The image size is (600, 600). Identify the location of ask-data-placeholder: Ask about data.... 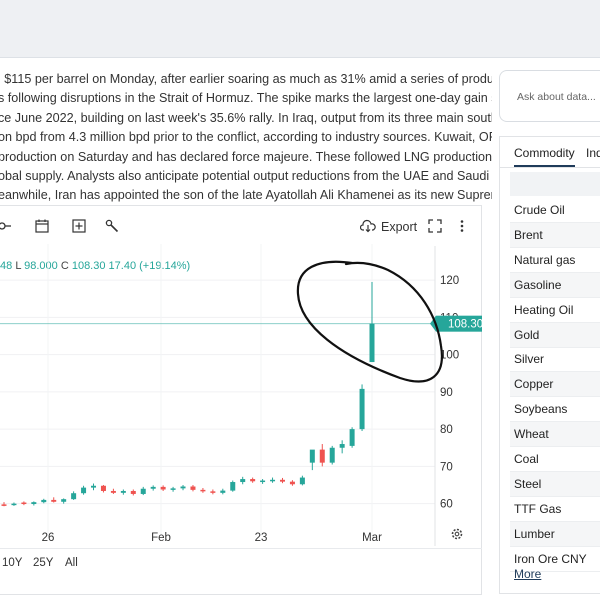
(556, 97).